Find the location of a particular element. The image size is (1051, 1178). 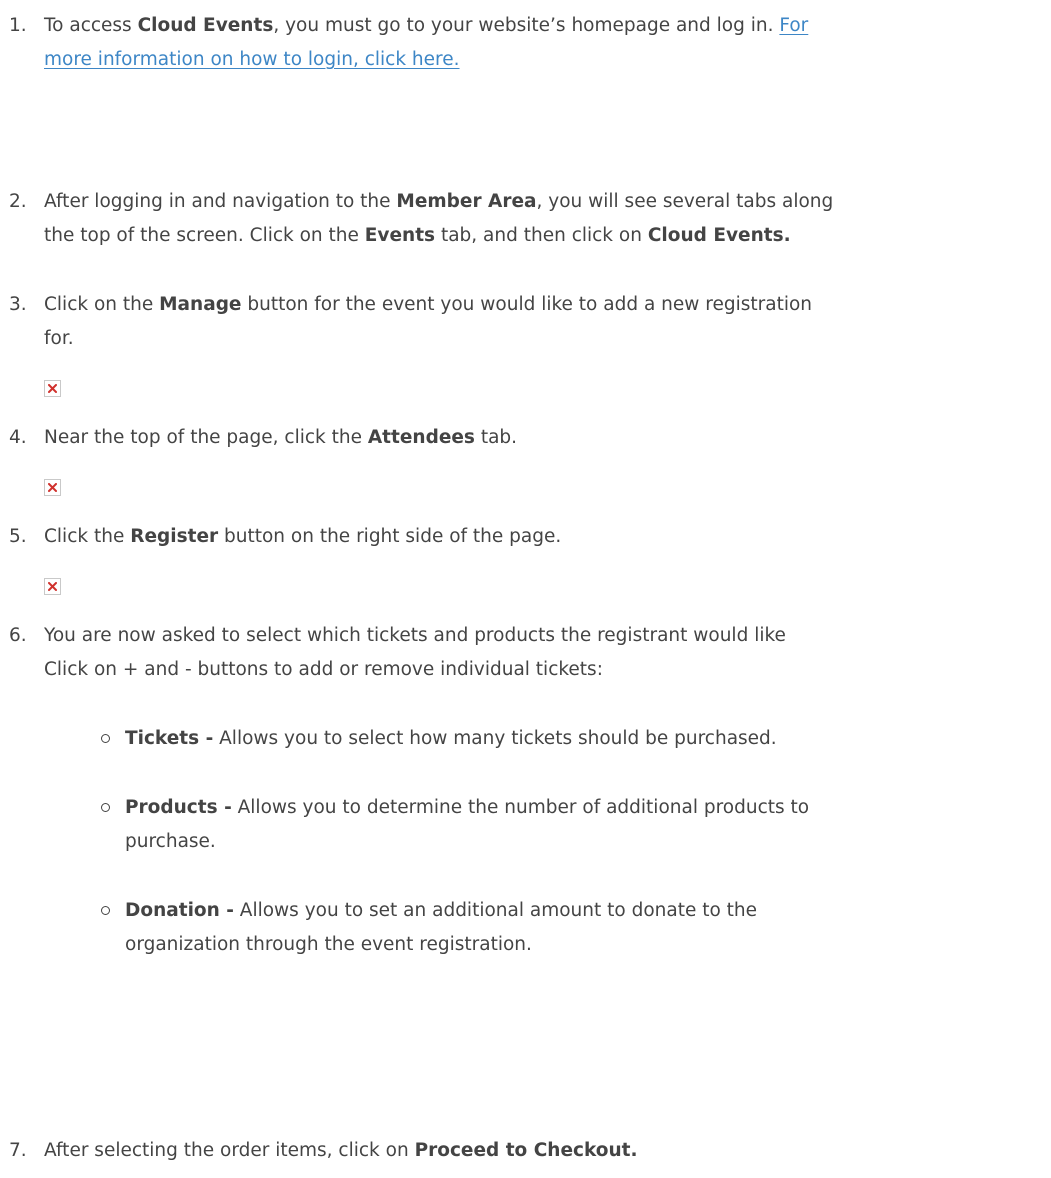

step-number: 3. is located at coordinates (18, 304).